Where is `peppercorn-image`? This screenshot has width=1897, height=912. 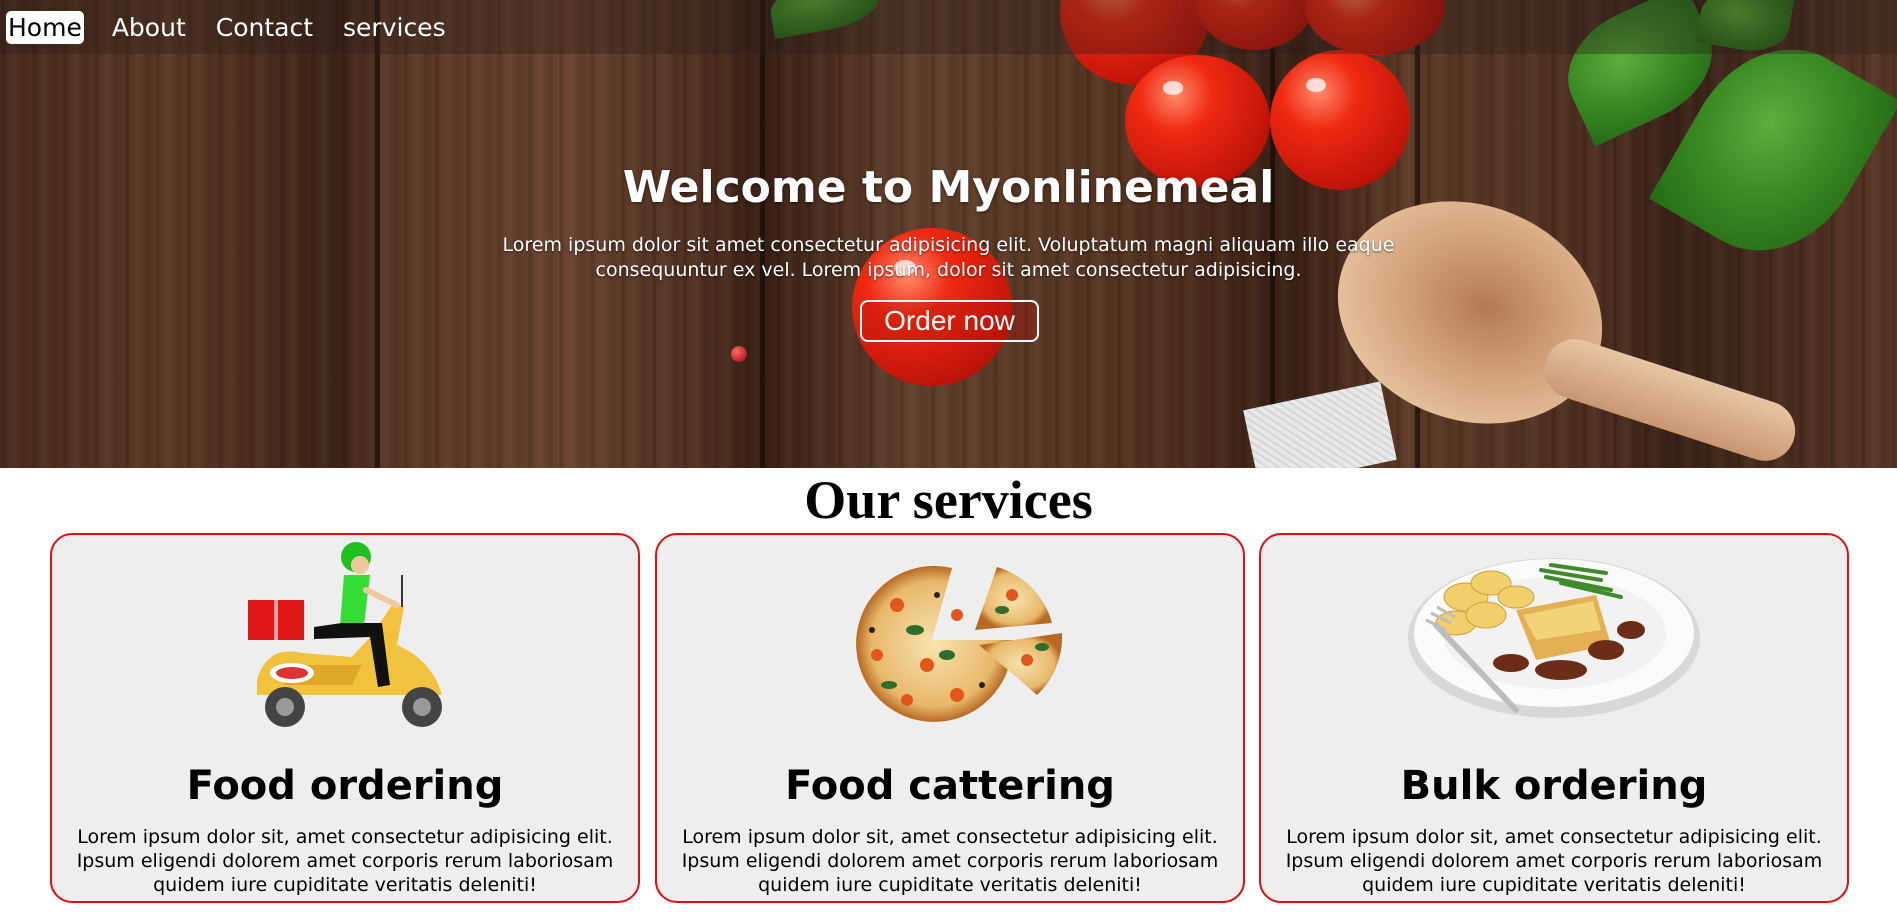
peppercorn-image is located at coordinates (739, 354).